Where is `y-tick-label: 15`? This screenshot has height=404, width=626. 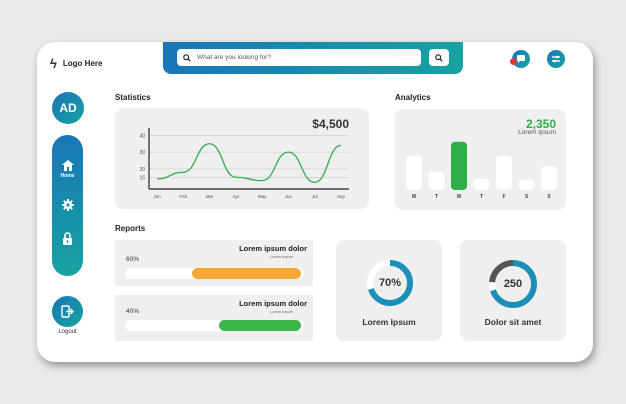
y-tick-label: 15 is located at coordinates (142, 178).